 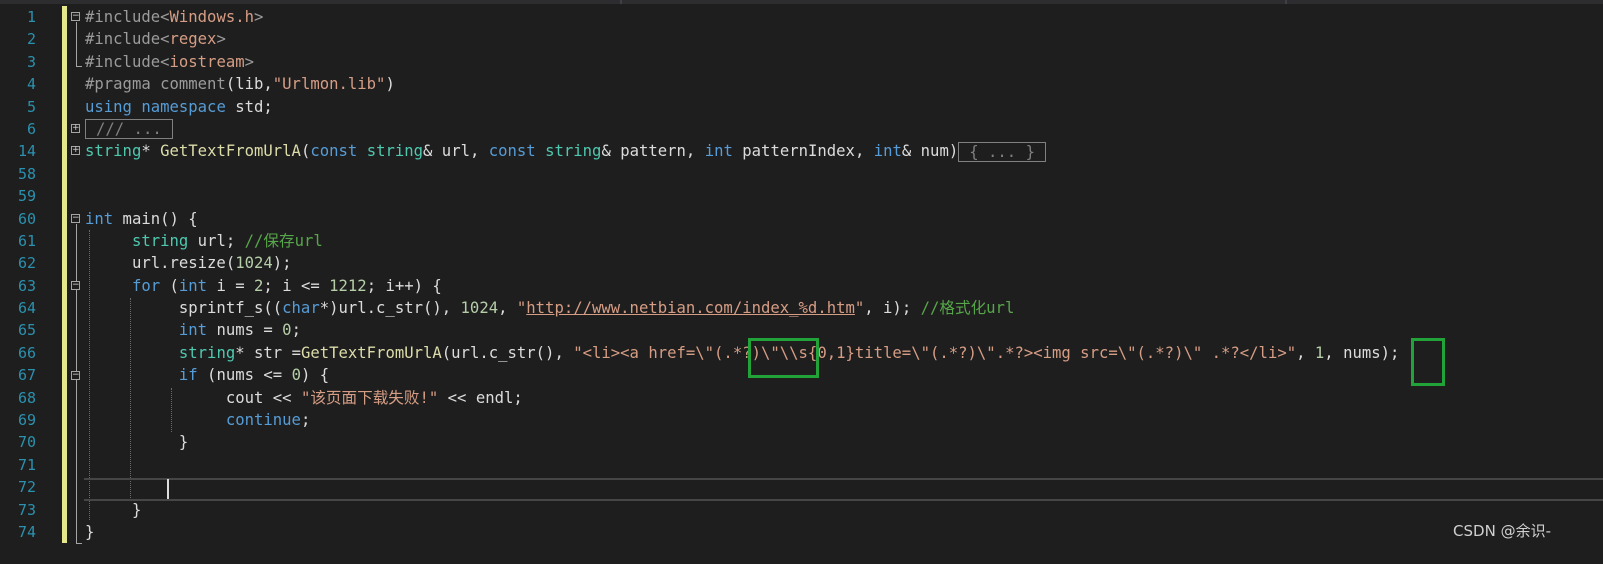 I want to click on code-line: if (nums <= 0) {, so click(x=742, y=375).